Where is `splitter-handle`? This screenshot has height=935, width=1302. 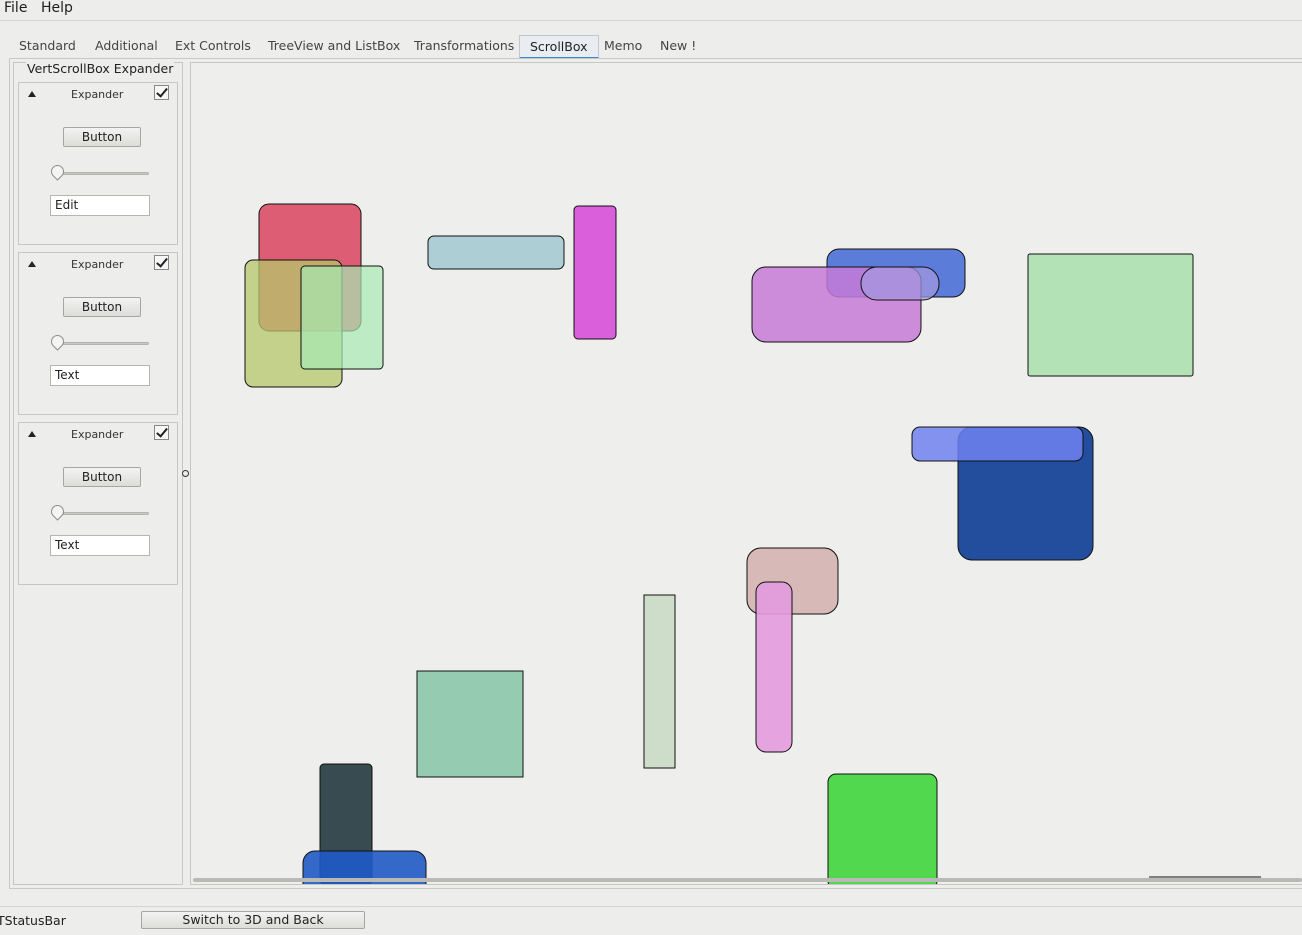 splitter-handle is located at coordinates (185, 473).